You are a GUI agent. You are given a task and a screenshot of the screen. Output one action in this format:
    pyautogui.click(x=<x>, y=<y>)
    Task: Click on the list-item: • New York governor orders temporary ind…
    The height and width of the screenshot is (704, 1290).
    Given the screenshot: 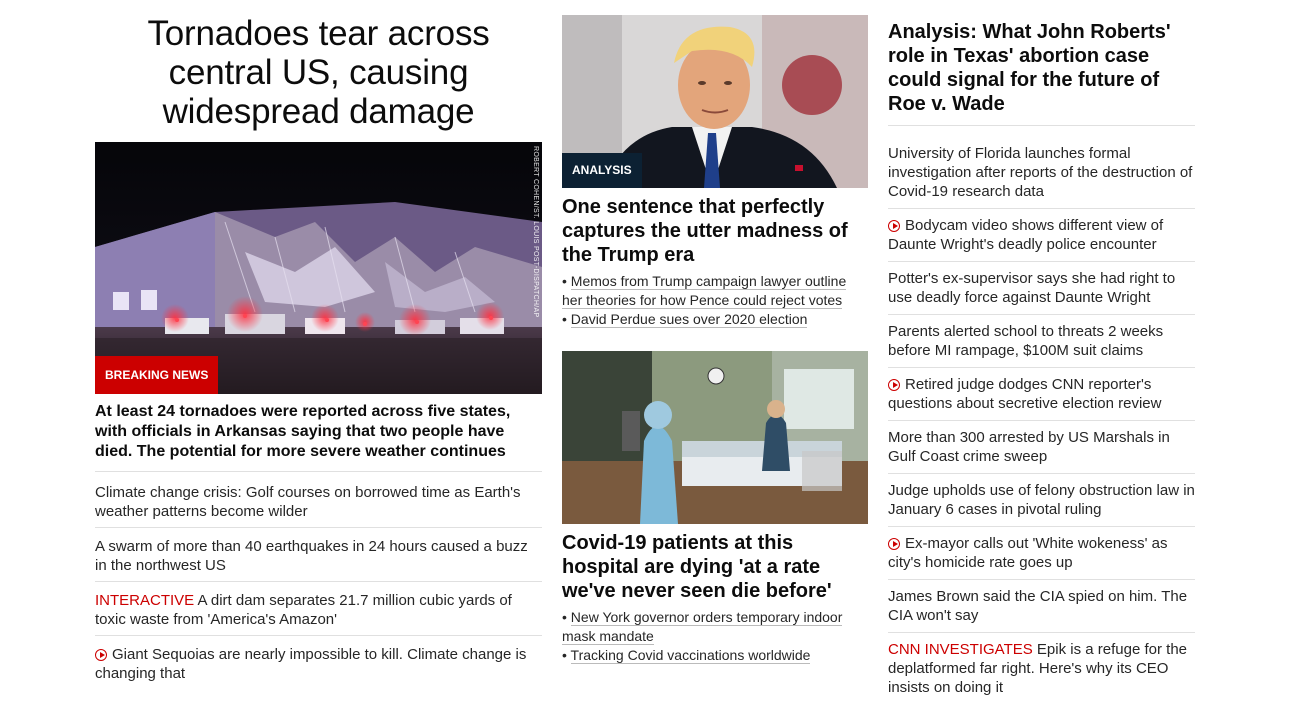 What is the action you would take?
    pyautogui.click(x=715, y=627)
    